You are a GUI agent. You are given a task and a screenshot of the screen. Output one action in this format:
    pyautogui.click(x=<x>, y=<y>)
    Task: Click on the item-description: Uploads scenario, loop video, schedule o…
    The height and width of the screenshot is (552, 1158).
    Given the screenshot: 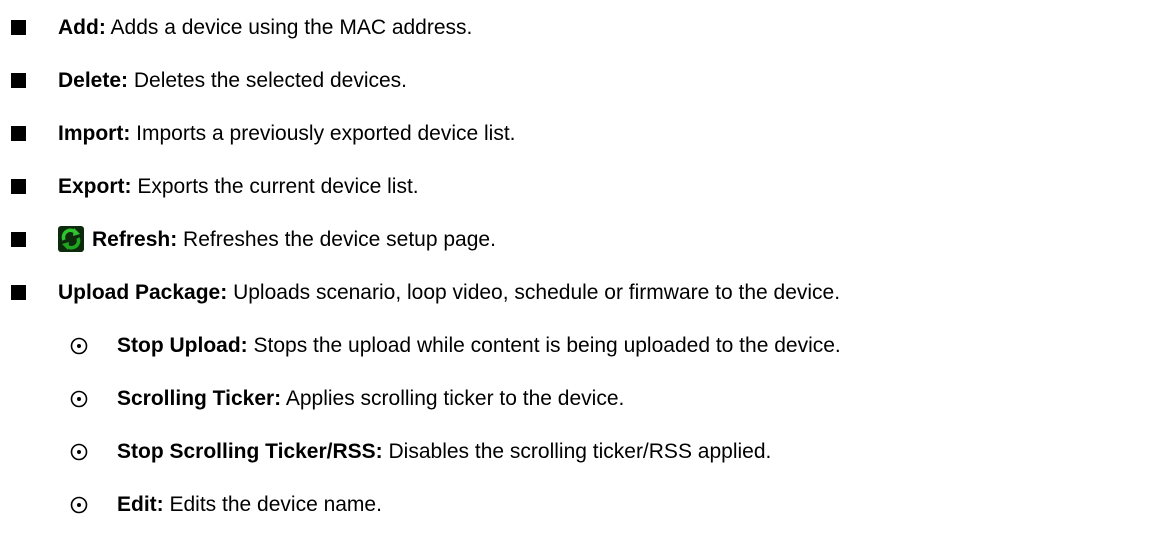 What is the action you would take?
    pyautogui.click(x=534, y=292)
    